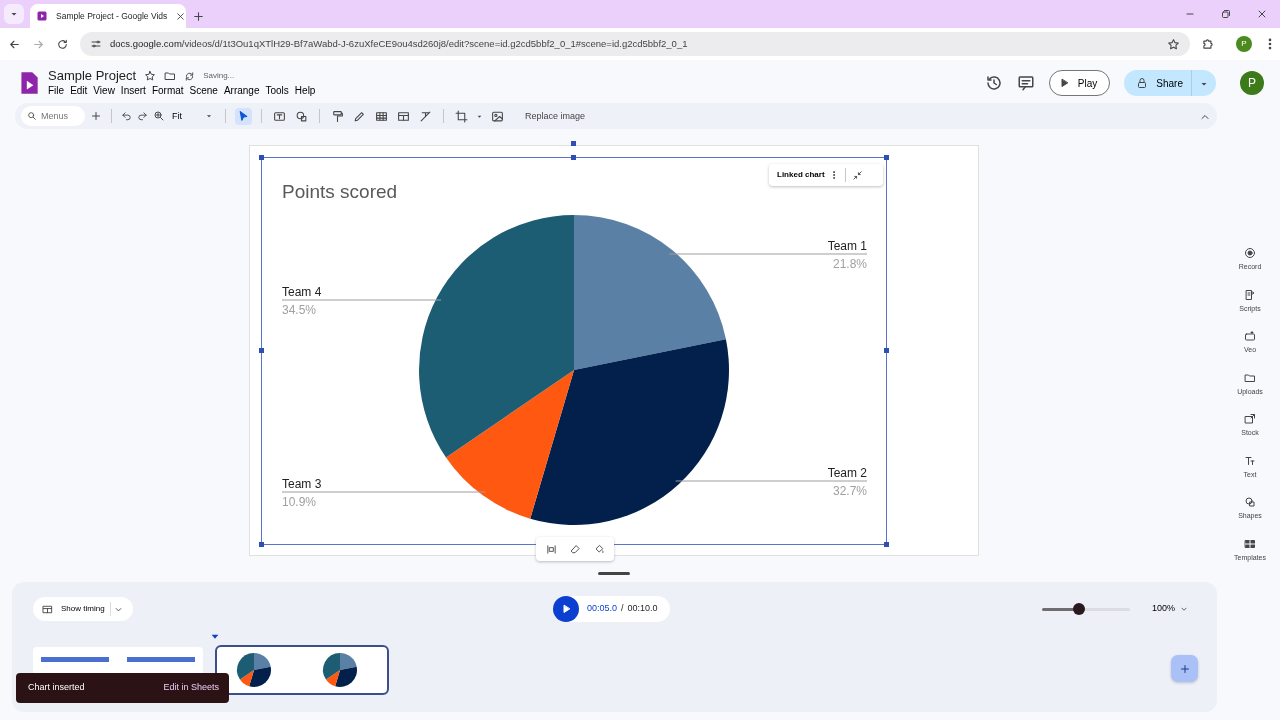 The height and width of the screenshot is (720, 1280). What do you see at coordinates (801, 175) in the screenshot?
I see `linked-chart-button: Linked chart` at bounding box center [801, 175].